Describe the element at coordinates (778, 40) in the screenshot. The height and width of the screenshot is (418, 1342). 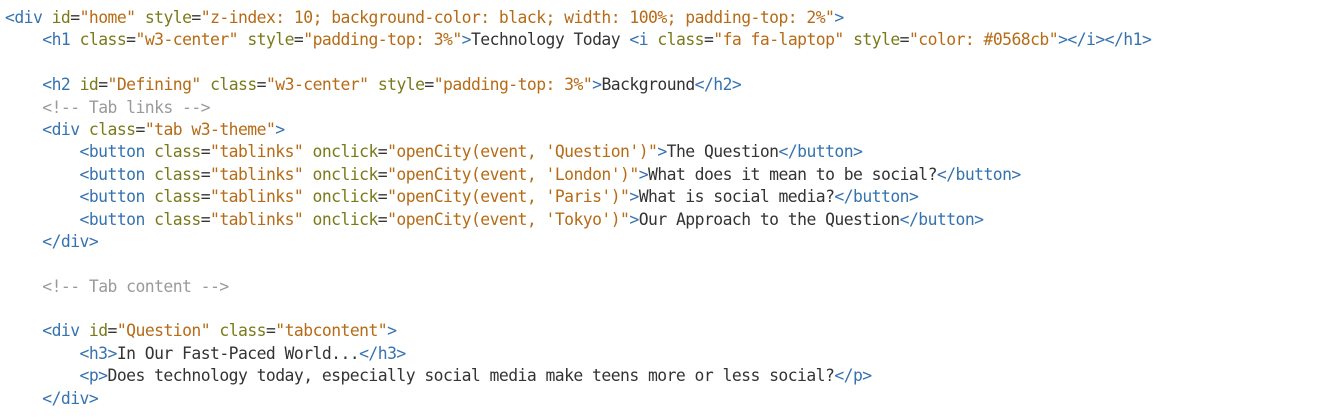
I see `string-token: "fa fa-laptop"` at that location.